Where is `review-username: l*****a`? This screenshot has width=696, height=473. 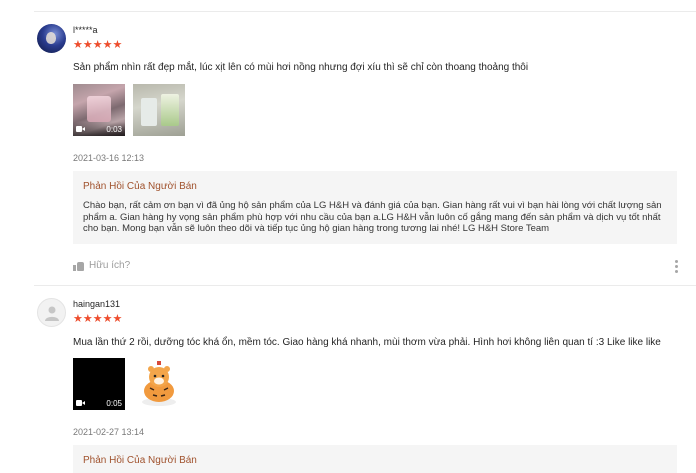
review-username: l*****a is located at coordinates (85, 30).